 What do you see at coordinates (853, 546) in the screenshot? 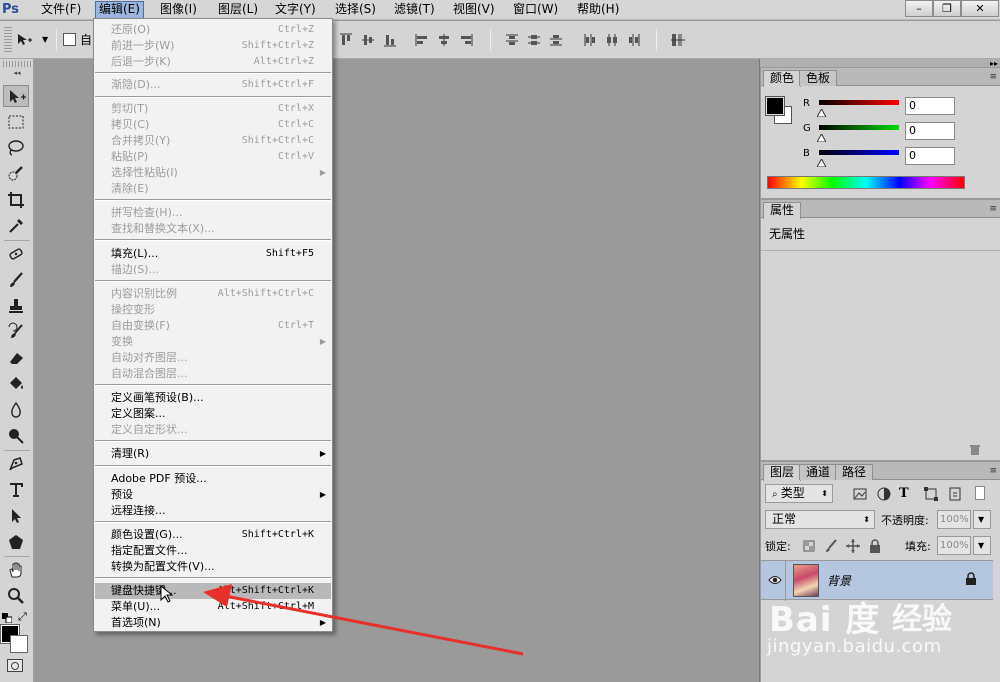
I see `lock-position-move-icon` at bounding box center [853, 546].